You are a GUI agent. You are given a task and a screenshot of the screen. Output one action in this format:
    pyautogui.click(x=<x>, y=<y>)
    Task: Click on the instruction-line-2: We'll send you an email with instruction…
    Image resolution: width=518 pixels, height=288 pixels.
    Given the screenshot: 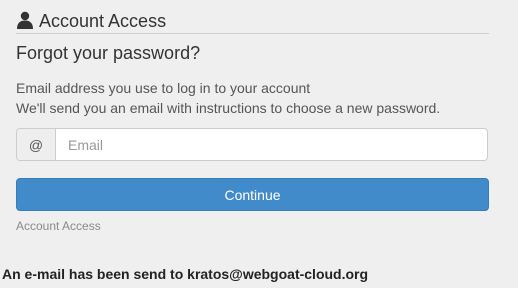 What is the action you would take?
    pyautogui.click(x=228, y=108)
    